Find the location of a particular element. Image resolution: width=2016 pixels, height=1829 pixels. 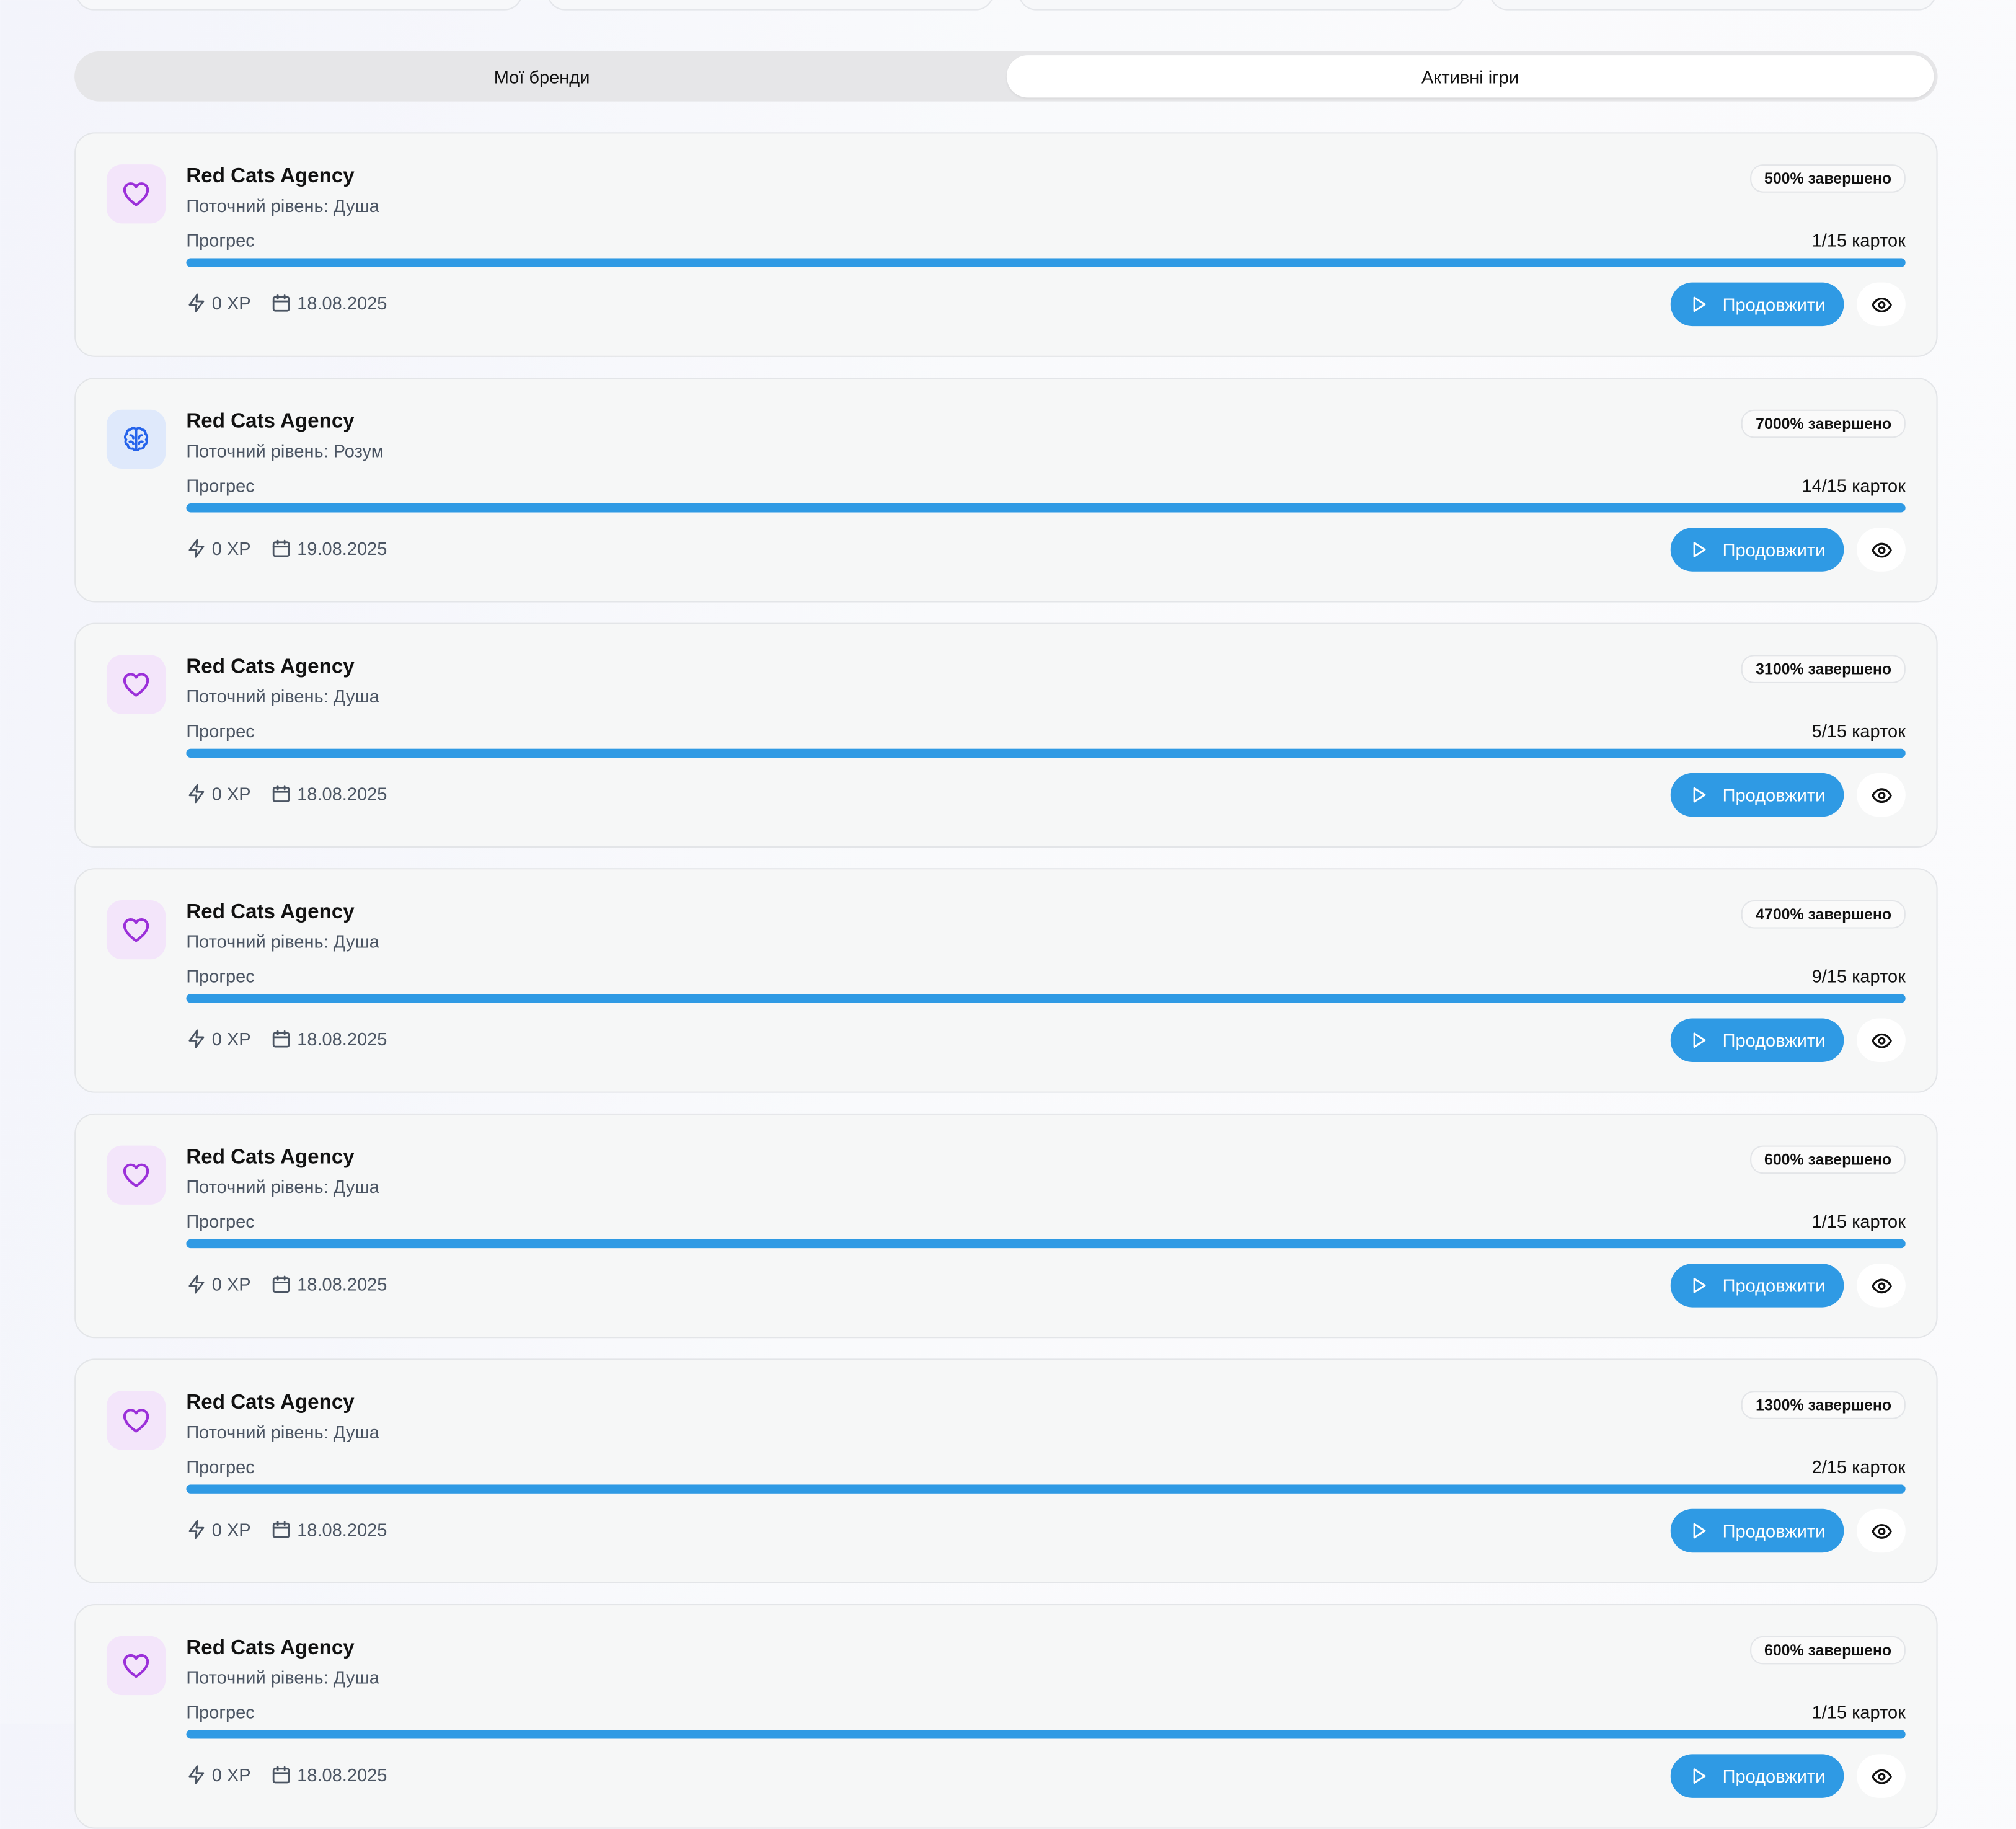

game-meta: 0 XP 19.08.2025 is located at coordinates (286, 548).